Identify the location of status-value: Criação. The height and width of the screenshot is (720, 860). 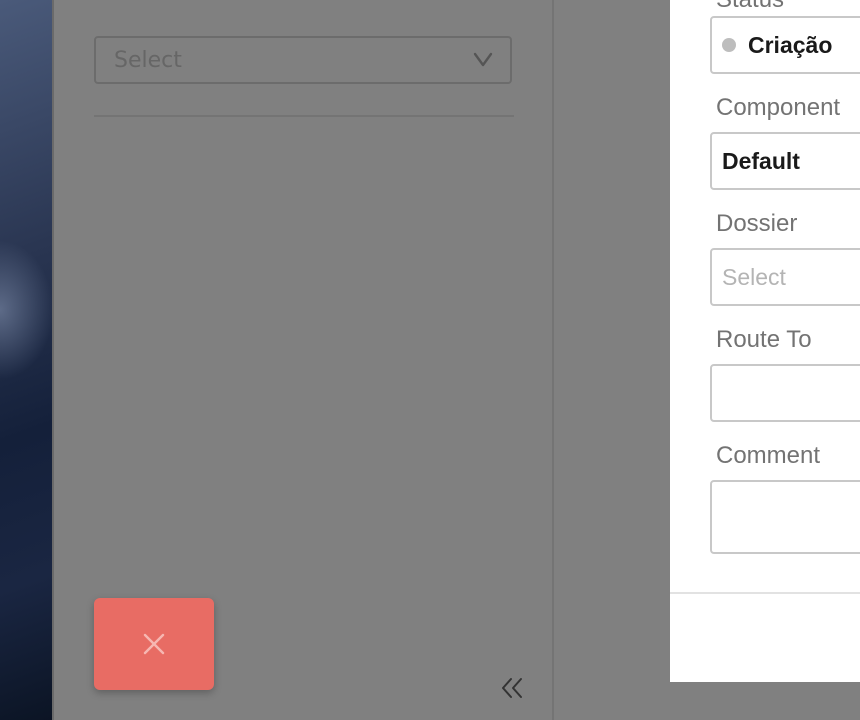
(790, 44).